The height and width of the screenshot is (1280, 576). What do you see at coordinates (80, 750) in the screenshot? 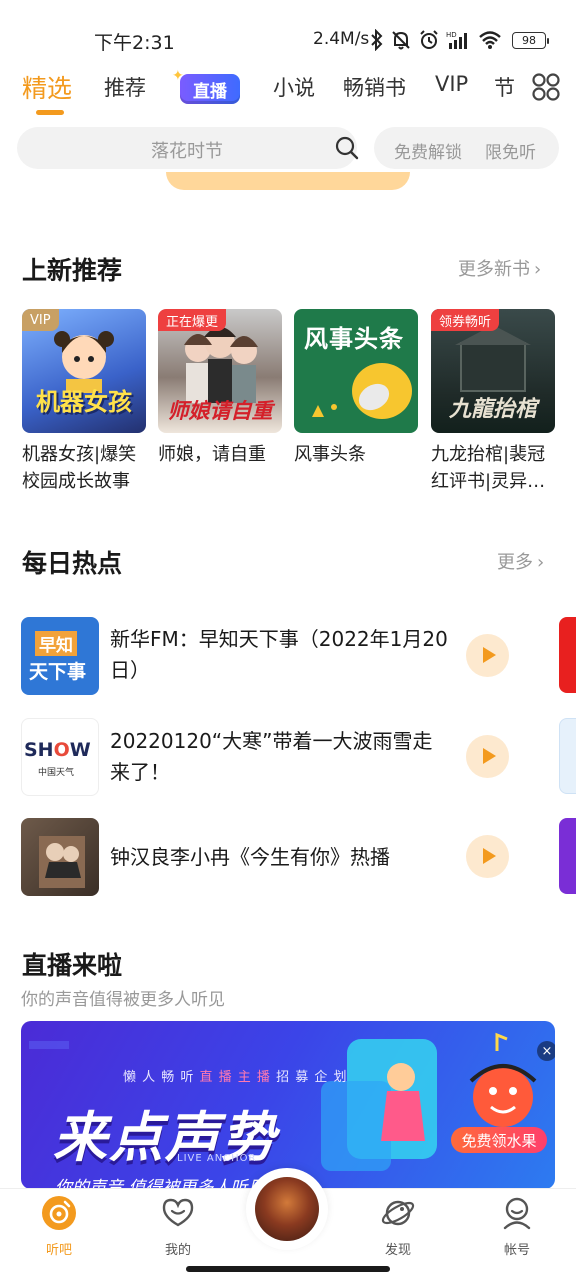
I see `show-logo-w: W` at bounding box center [80, 750].